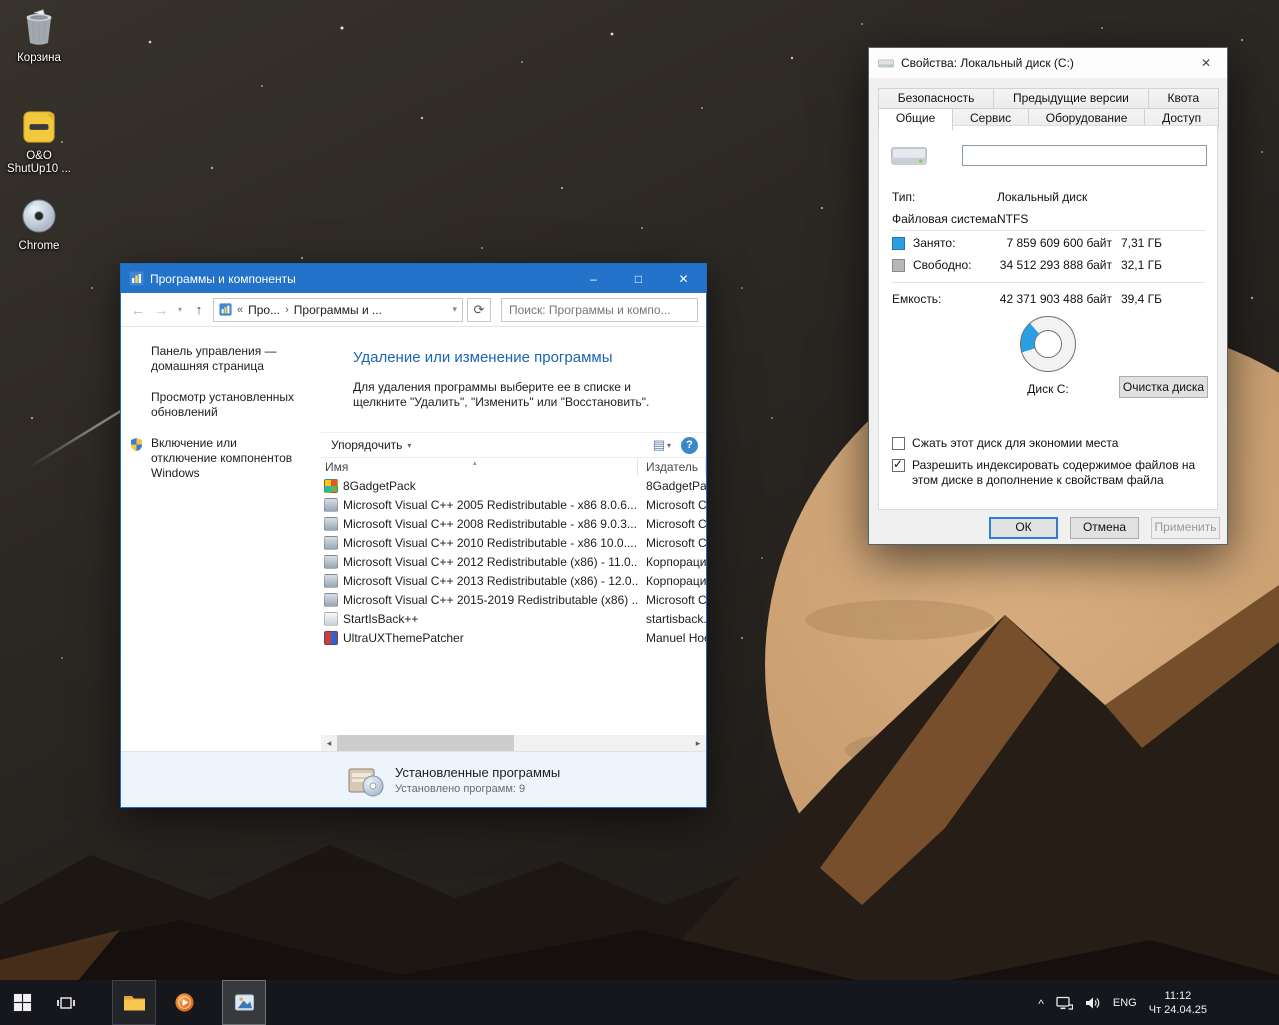 This screenshot has height=1025, width=1279. Describe the element at coordinates (1041, 1004) in the screenshot. I see `tray-overflow-icon: ^` at that location.